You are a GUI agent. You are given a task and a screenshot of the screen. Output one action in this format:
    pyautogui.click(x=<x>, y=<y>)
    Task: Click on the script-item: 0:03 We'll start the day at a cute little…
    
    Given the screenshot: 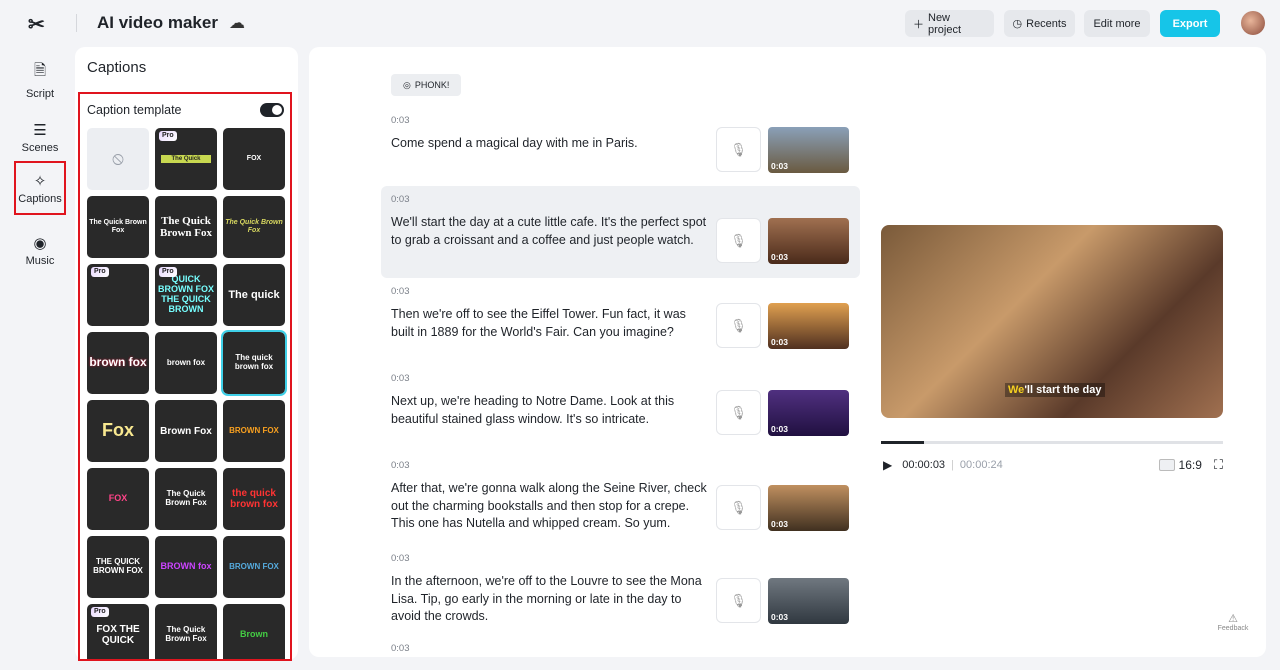 What is the action you would take?
    pyautogui.click(x=620, y=232)
    